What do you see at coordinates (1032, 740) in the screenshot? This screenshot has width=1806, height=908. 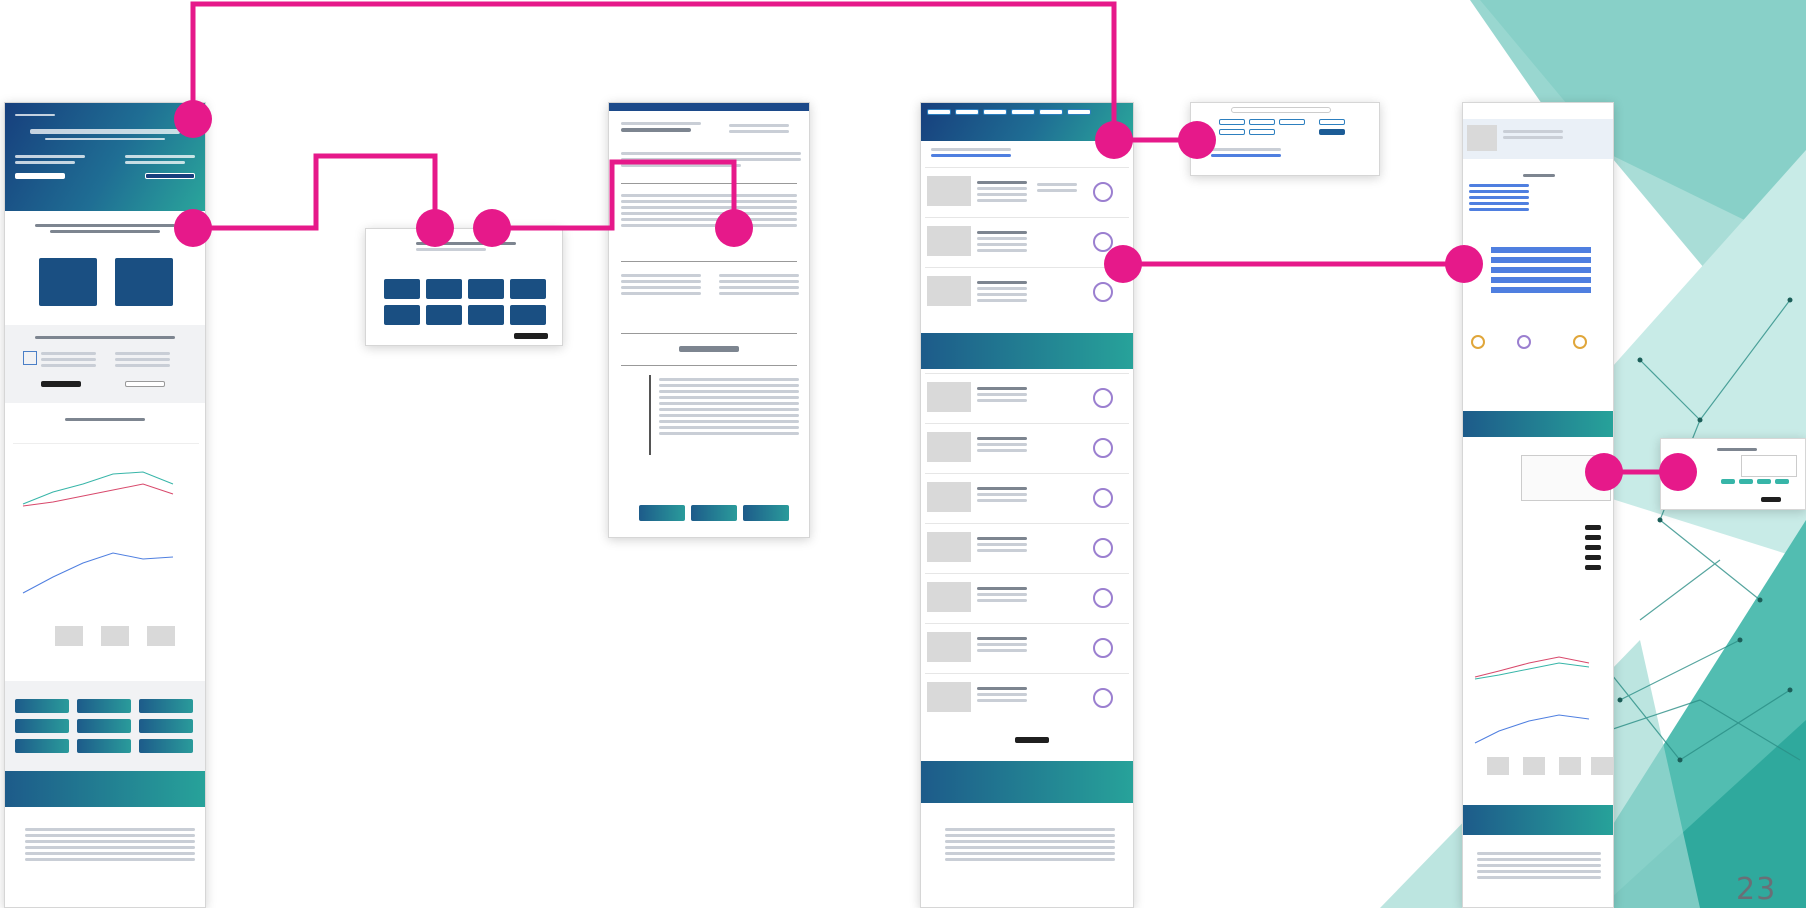 I see `load-more-button` at bounding box center [1032, 740].